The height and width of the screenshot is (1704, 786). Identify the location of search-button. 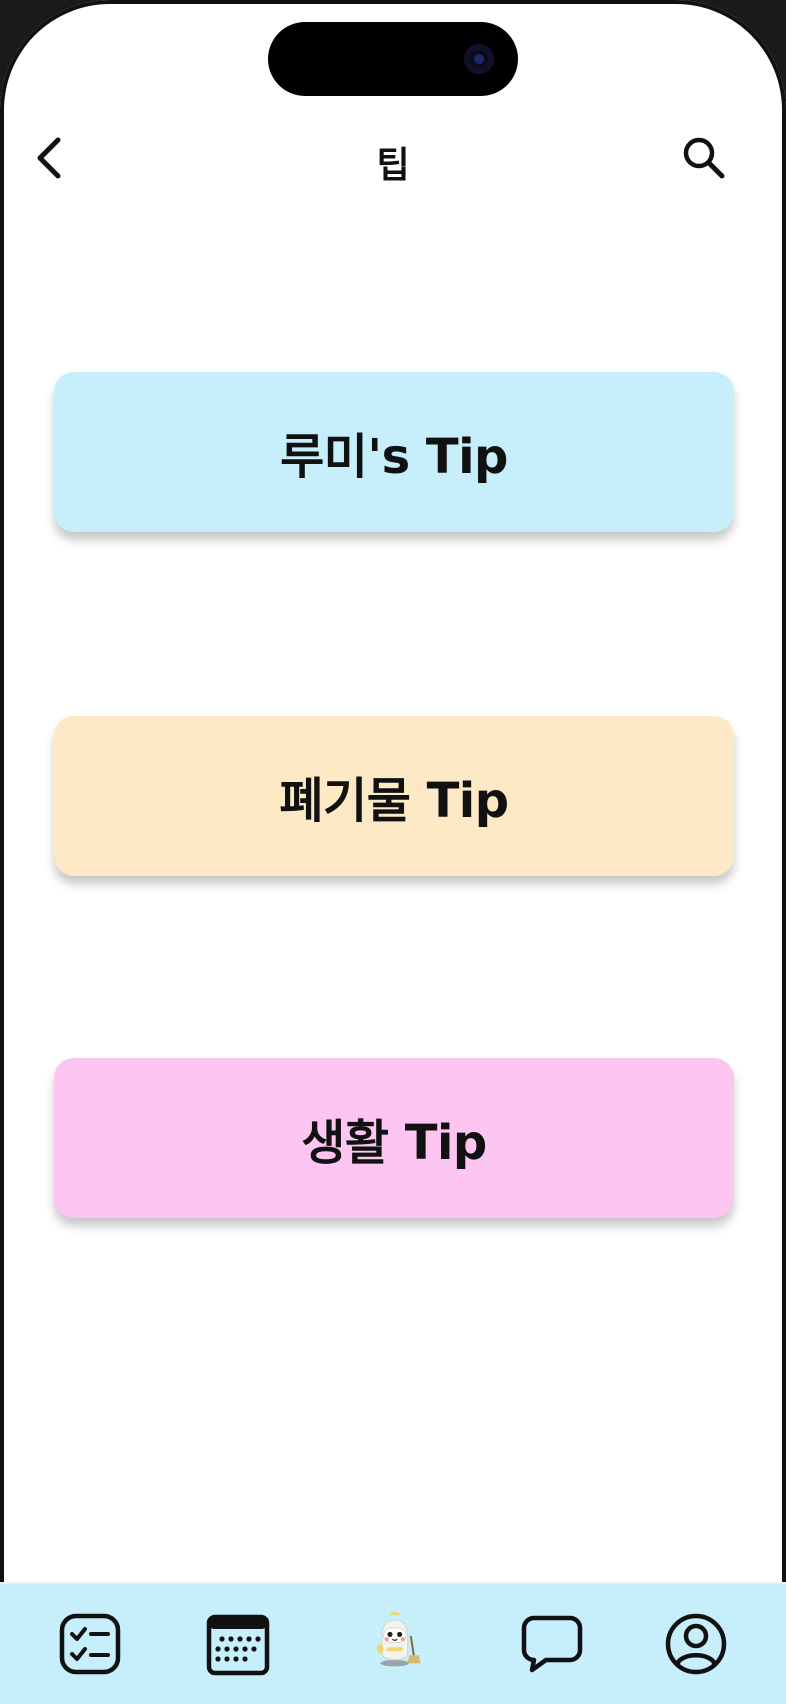
(704, 158).